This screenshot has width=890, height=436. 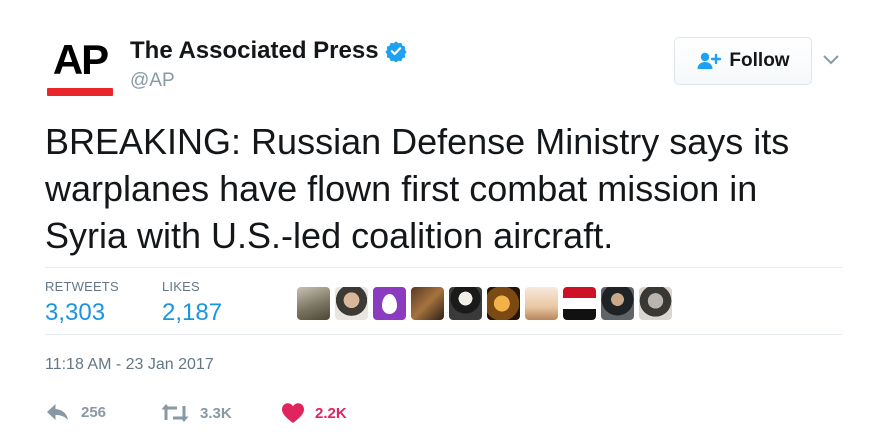 I want to click on logo-text: AP, so click(x=80, y=59).